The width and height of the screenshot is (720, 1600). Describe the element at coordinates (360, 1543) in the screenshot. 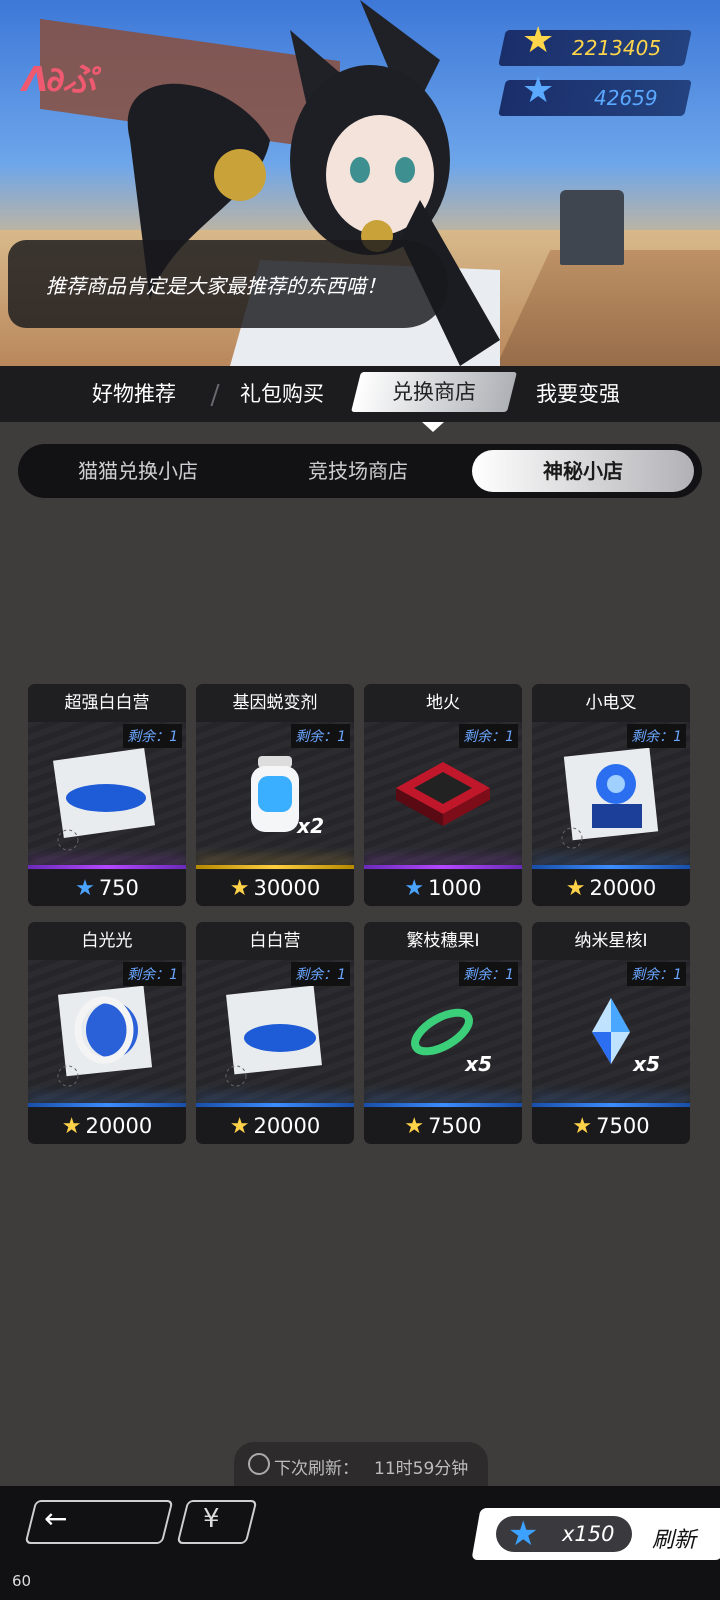

I see `bottom-bar: ← ¥ ★ x150 刷新` at that location.